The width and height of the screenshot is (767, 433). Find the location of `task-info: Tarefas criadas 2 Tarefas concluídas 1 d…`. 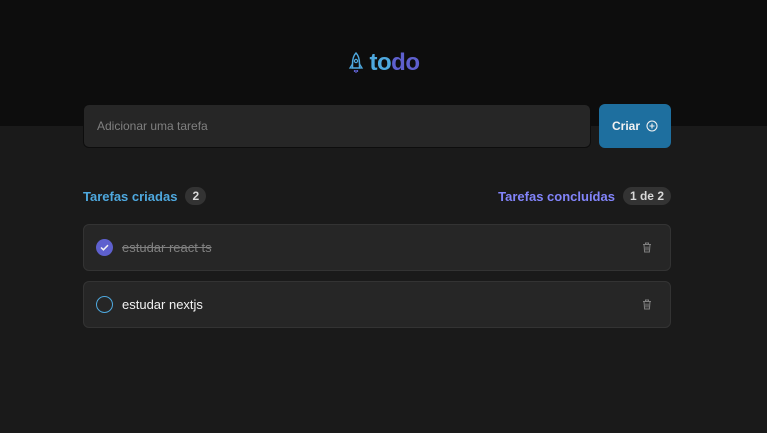

task-info: Tarefas criadas 2 Tarefas concluídas 1 d… is located at coordinates (377, 196).